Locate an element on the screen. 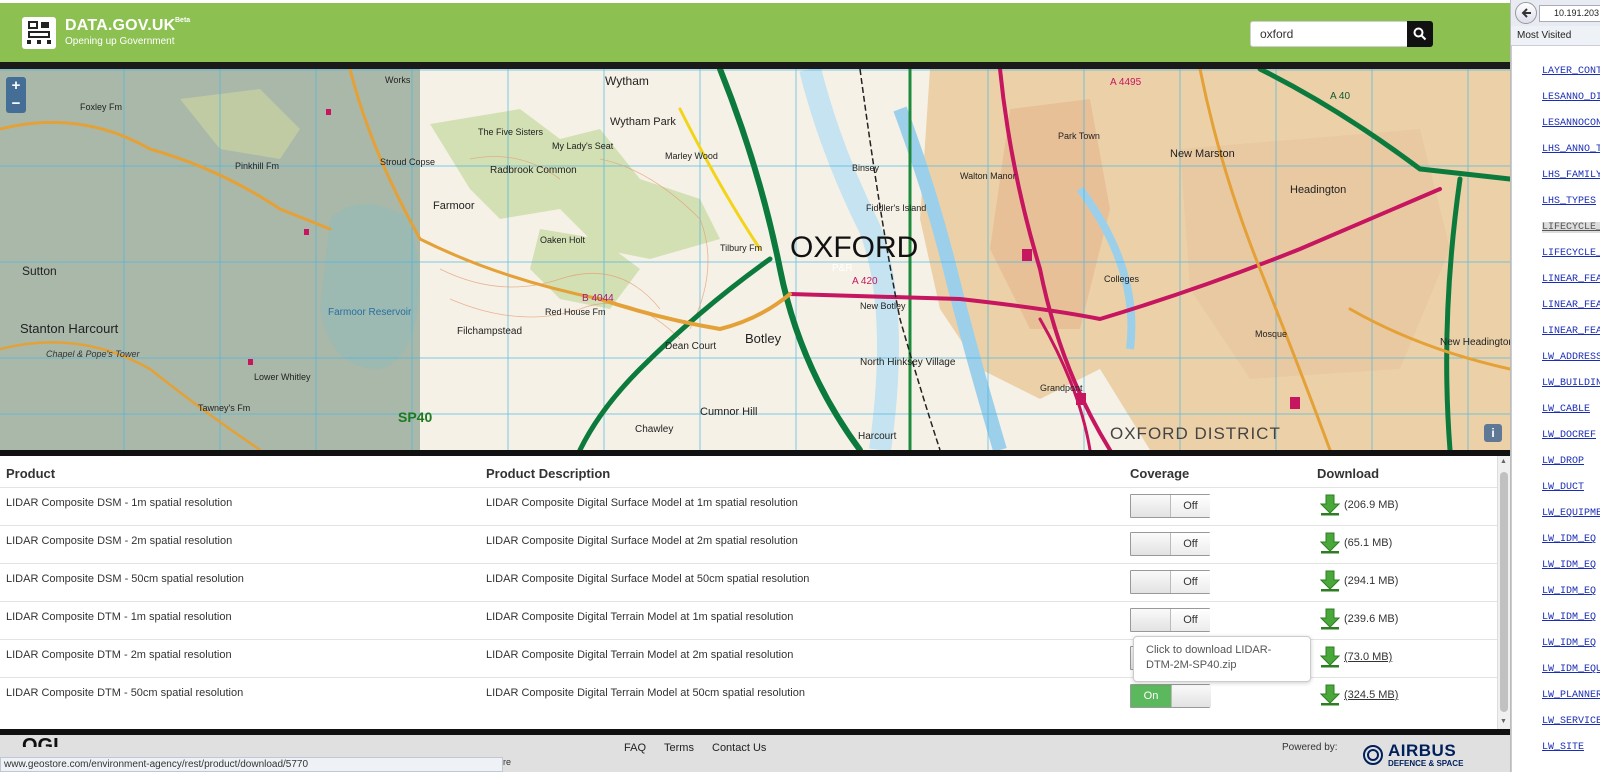  side-url-bar: 10.191.203 is located at coordinates (1569, 13).